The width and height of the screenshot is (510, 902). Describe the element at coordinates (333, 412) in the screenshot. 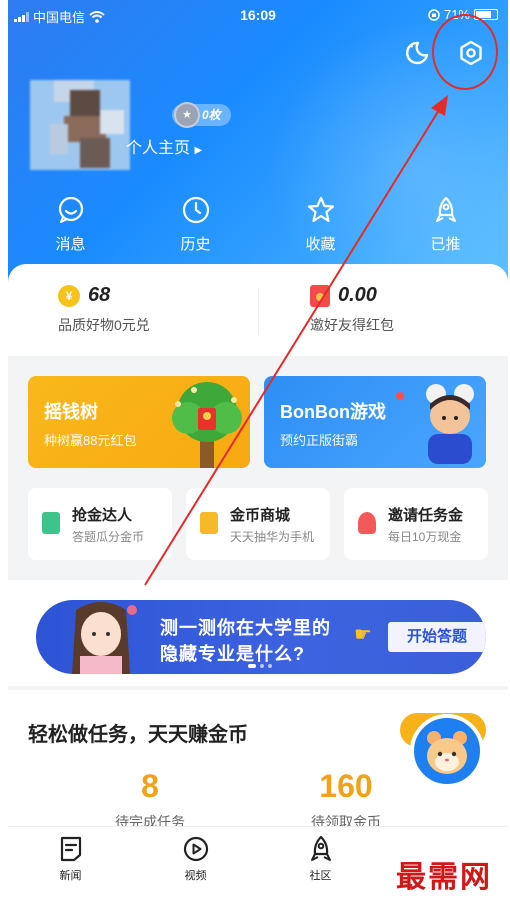

I see `promo-title: BonBon游戏` at that location.